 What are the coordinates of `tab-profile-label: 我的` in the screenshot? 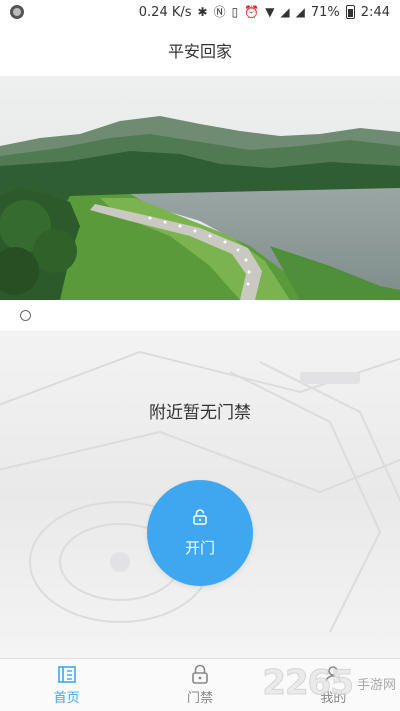 It's located at (333, 698).